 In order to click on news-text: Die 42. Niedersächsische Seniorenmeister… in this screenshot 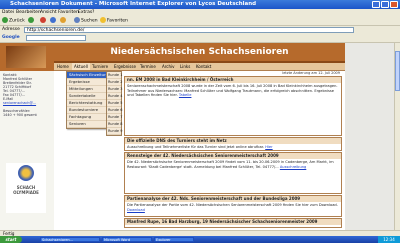, I will do `click(230, 164)`.